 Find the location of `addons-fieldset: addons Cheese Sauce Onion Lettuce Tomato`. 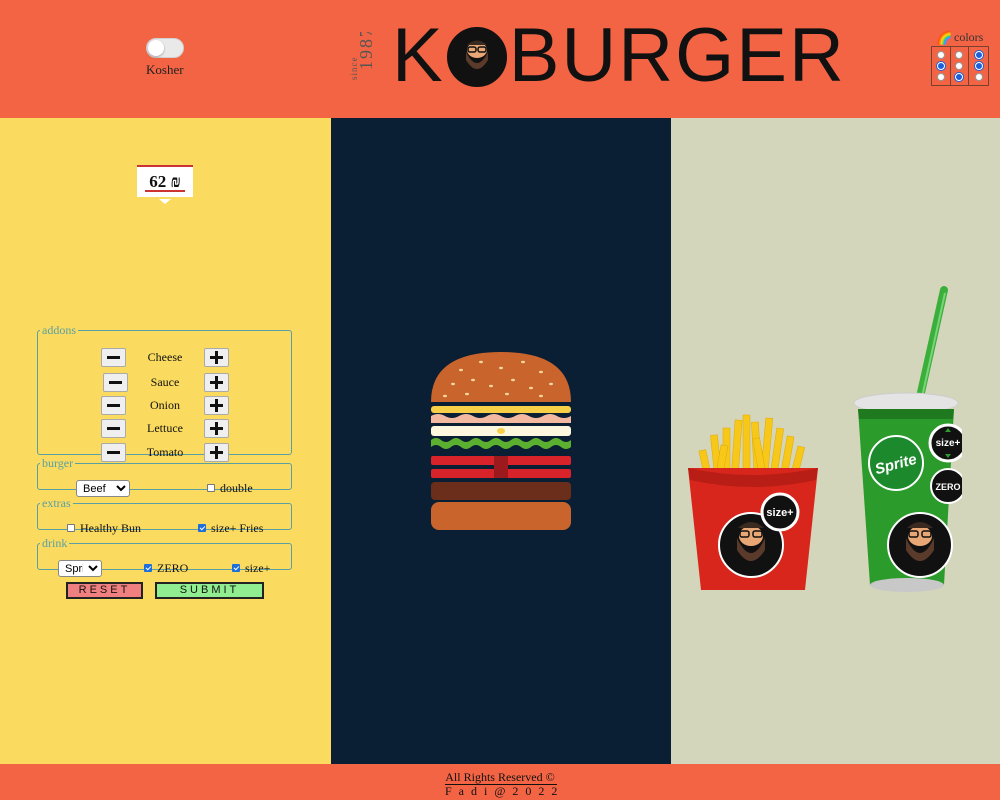

addons-fieldset: addons Cheese Sauce Onion Lettuce Tomato is located at coordinates (165, 392).